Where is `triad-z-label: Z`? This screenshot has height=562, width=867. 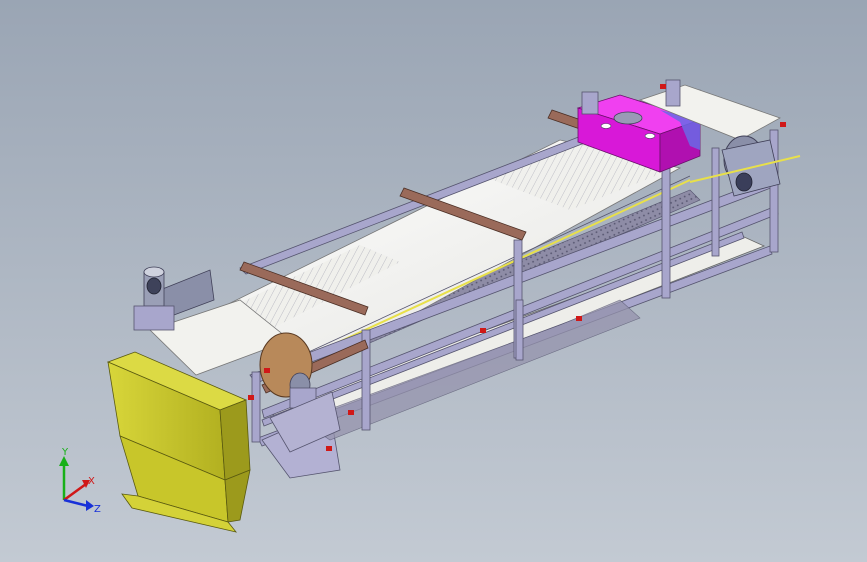 triad-z-label: Z is located at coordinates (97, 509).